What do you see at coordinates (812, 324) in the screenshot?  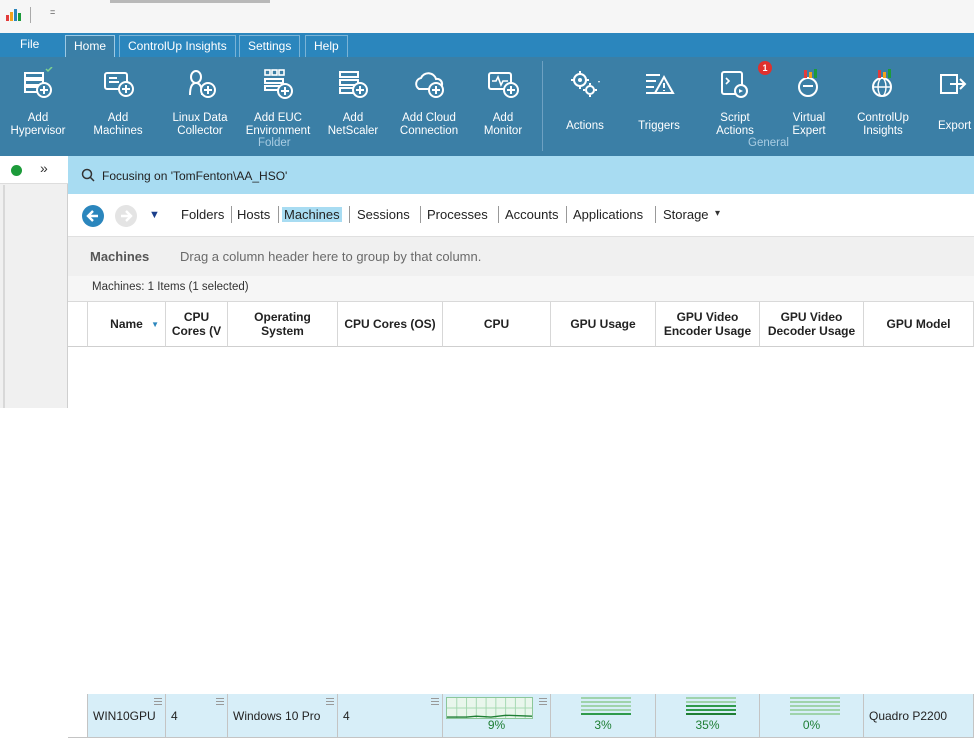 I see `column-header-gpu-decoder: GPU Video Decoder Usage` at bounding box center [812, 324].